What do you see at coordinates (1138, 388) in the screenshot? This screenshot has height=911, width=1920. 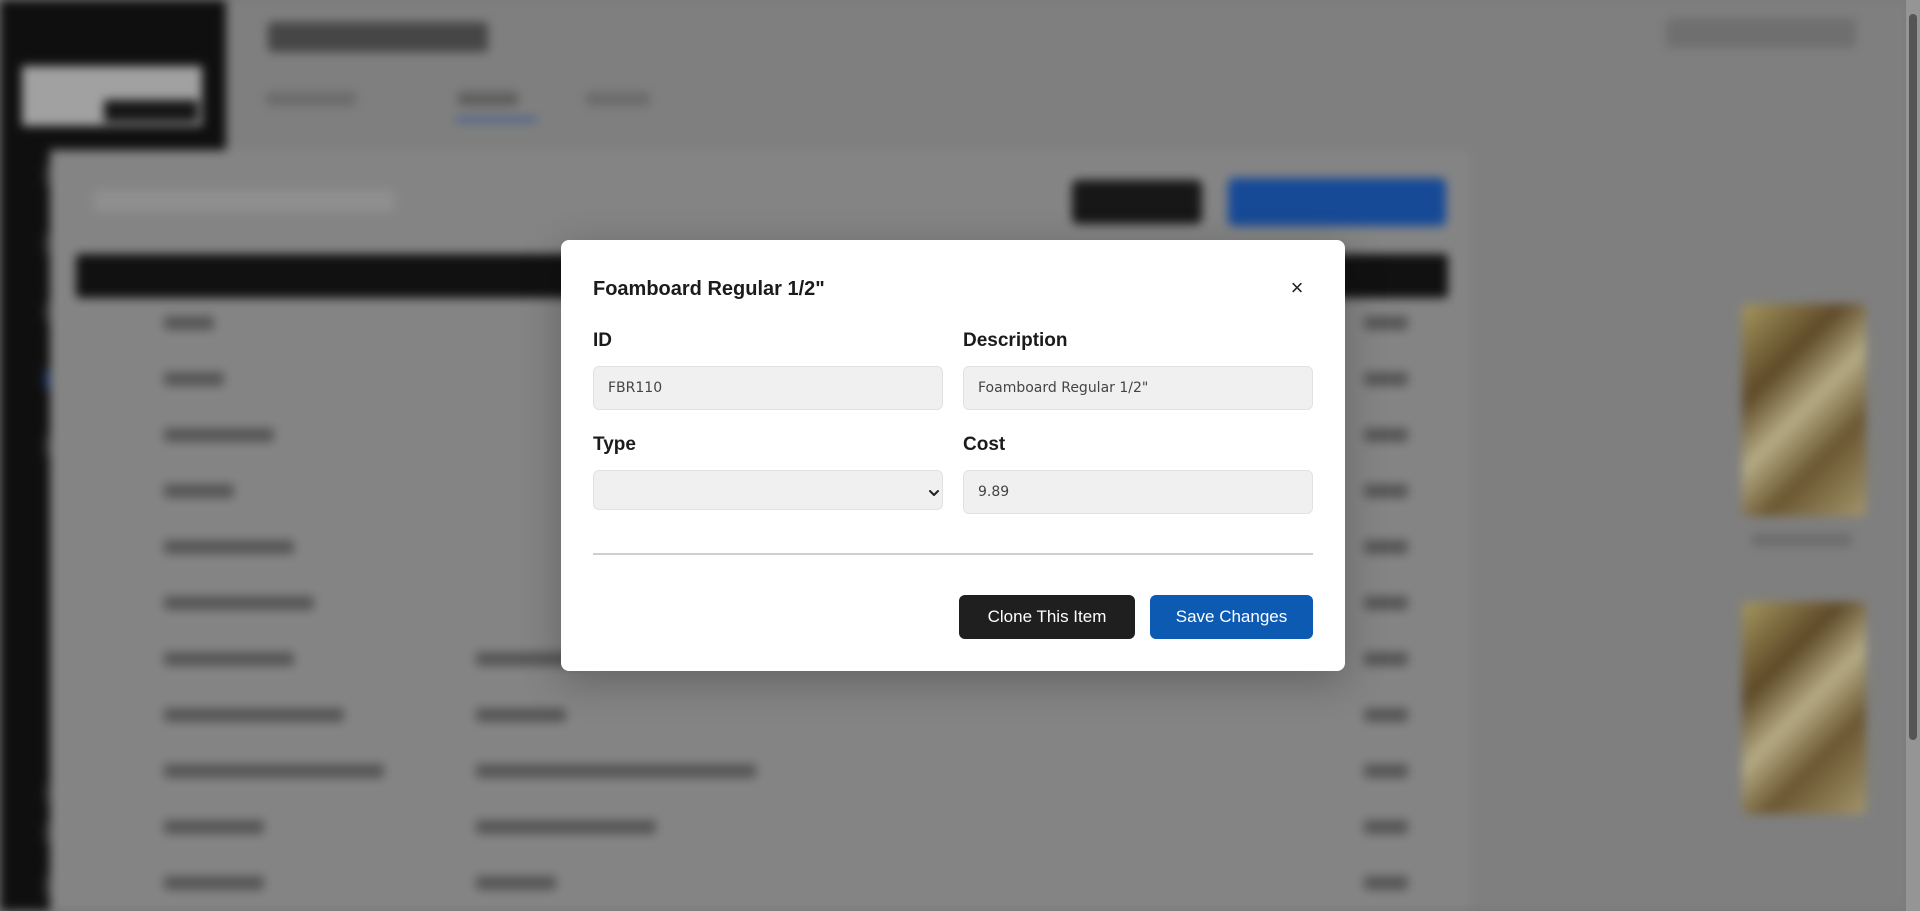 I see `description-field` at bounding box center [1138, 388].